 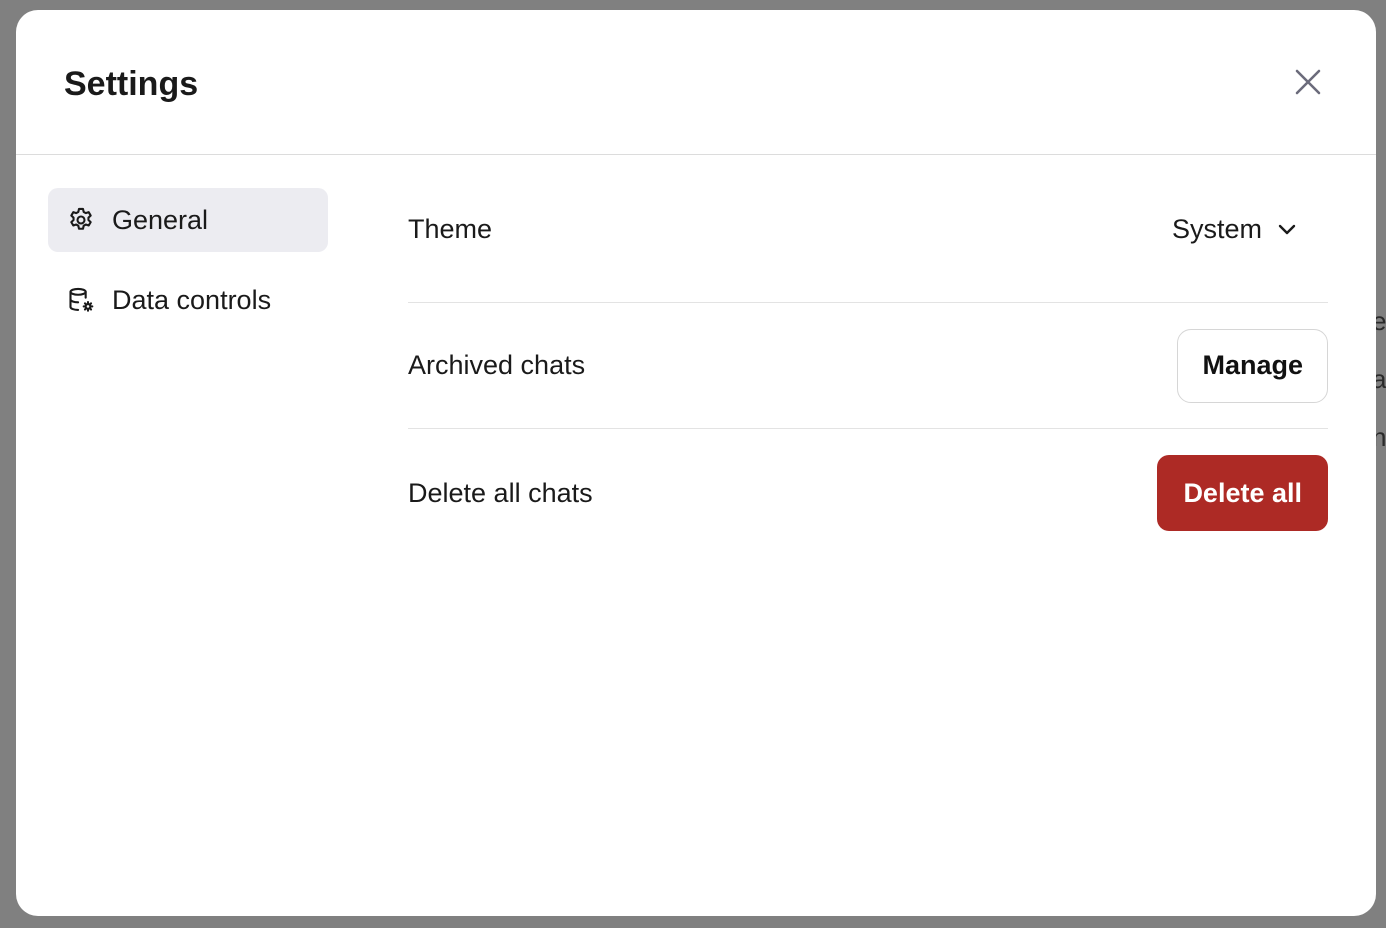 What do you see at coordinates (131, 84) in the screenshot?
I see `modal-title: Settings` at bounding box center [131, 84].